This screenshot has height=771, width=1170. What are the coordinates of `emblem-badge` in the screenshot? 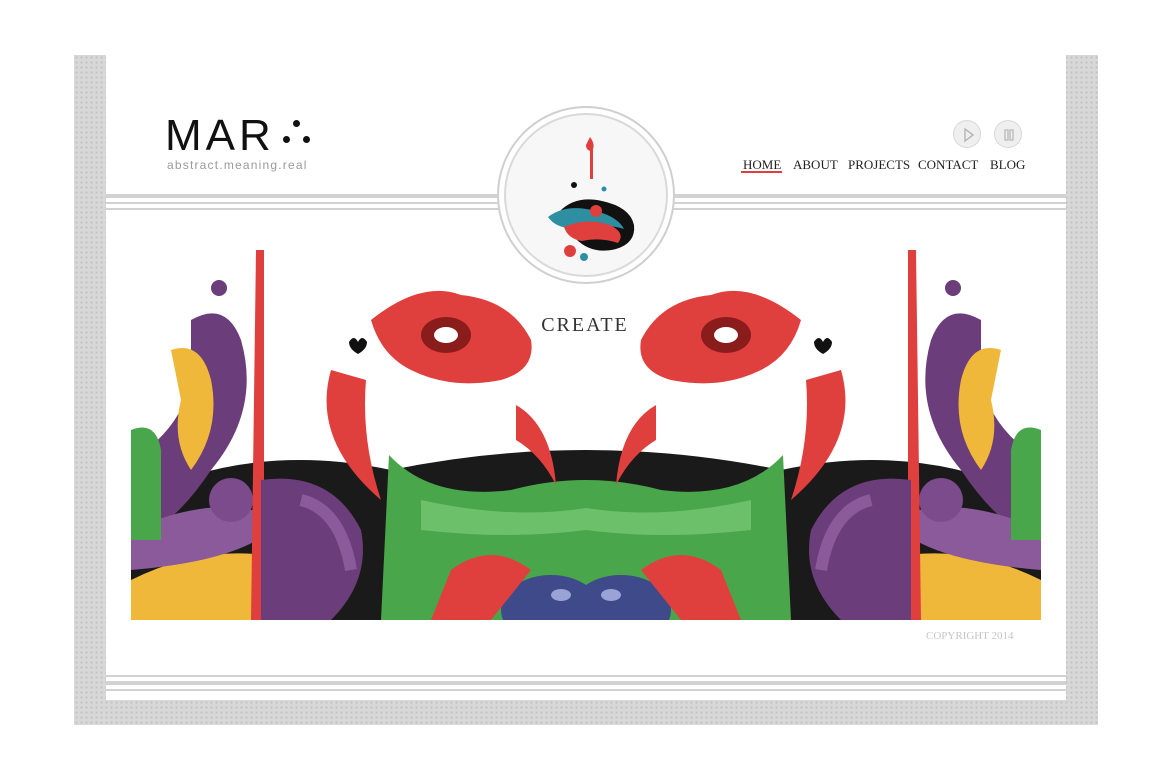 It's located at (586, 195).